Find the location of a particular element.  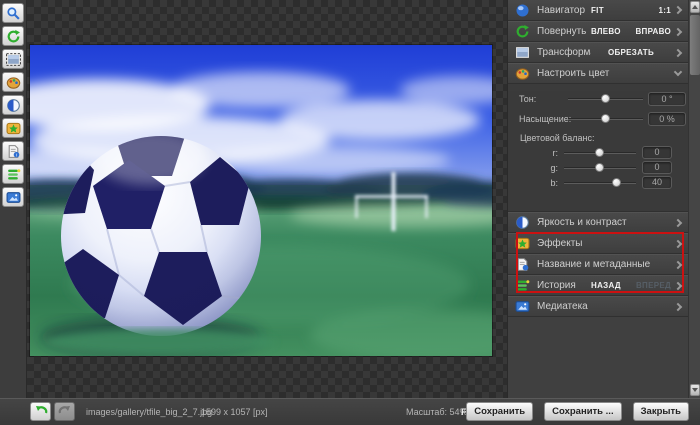

undo-button is located at coordinates (40, 411).